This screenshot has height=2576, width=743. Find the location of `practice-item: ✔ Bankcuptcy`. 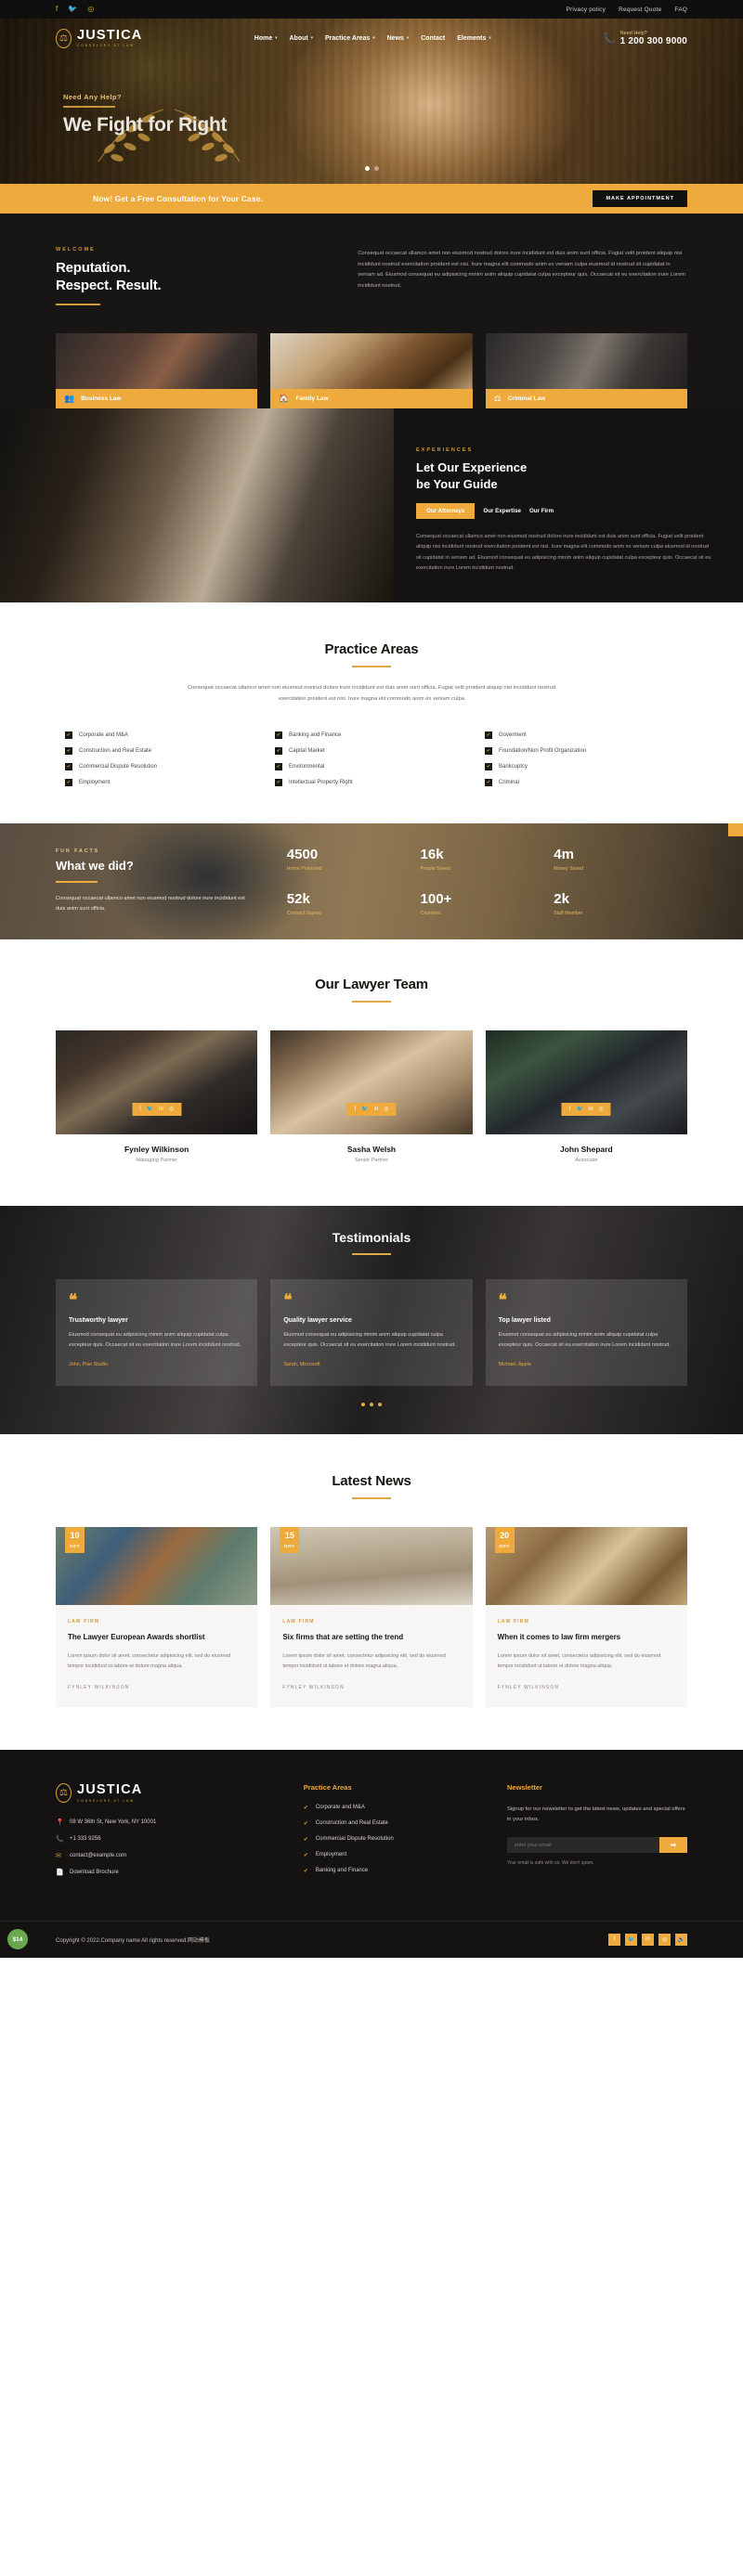

practice-item: ✔ Bankcuptcy is located at coordinates (581, 766).